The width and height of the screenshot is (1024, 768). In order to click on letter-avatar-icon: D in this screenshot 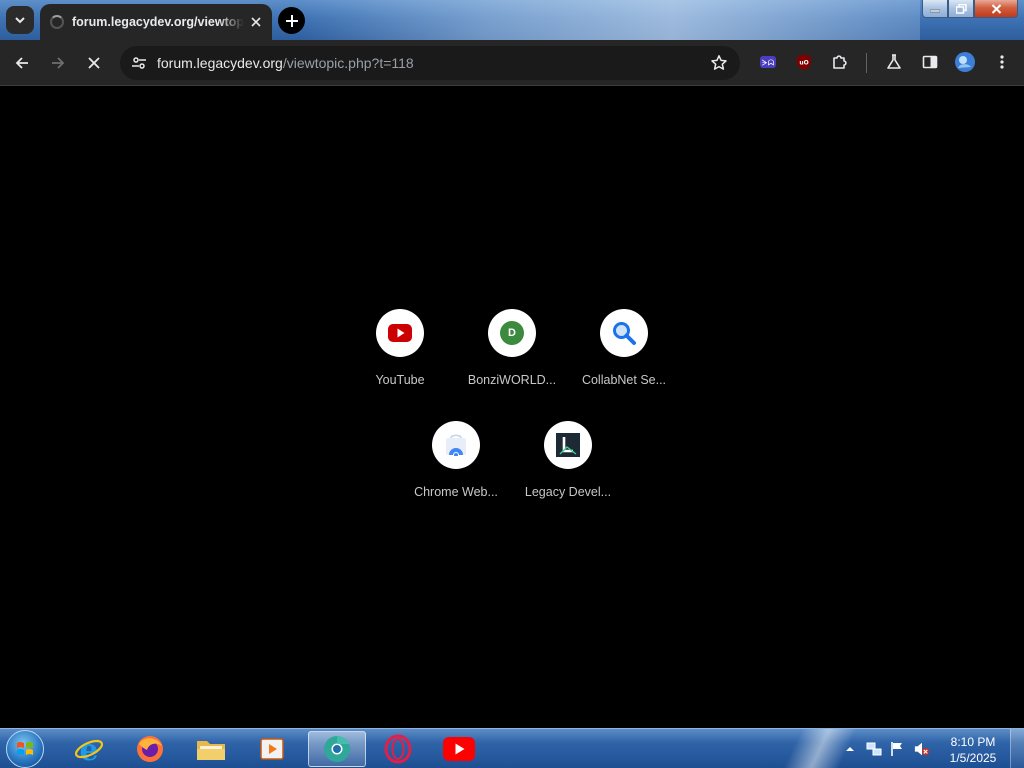, I will do `click(512, 333)`.